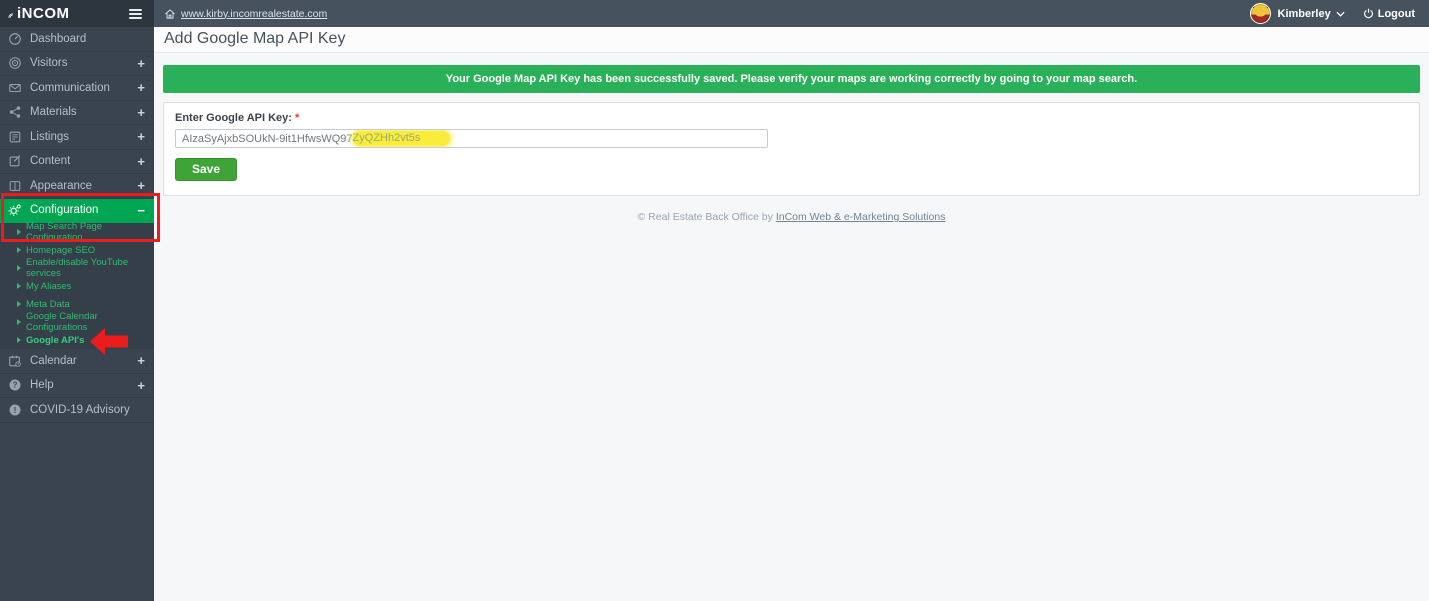 The width and height of the screenshot is (1429, 601). I want to click on sidebar-item-materials: Materials +, so click(77, 113).